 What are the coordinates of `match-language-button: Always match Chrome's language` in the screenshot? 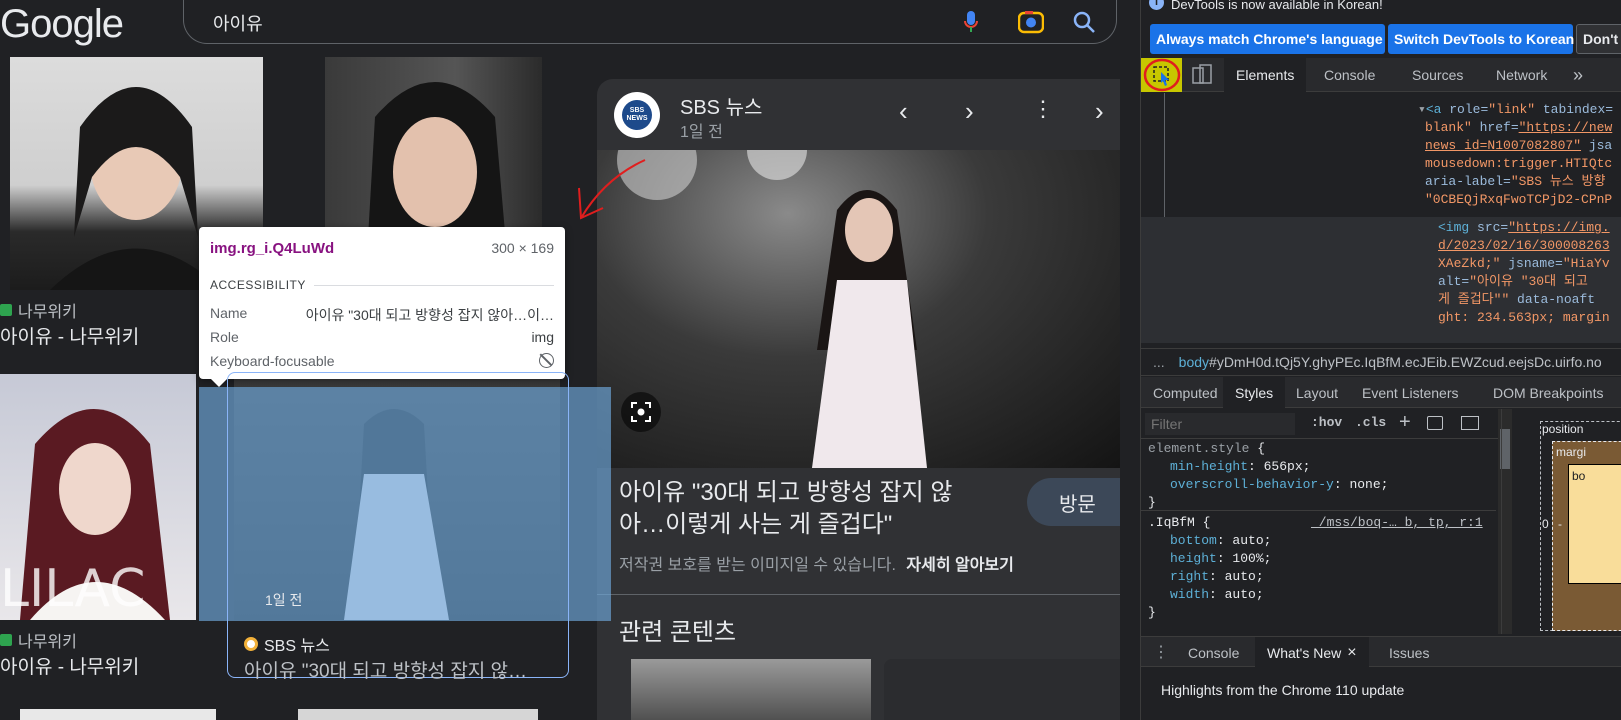 It's located at (1267, 39).